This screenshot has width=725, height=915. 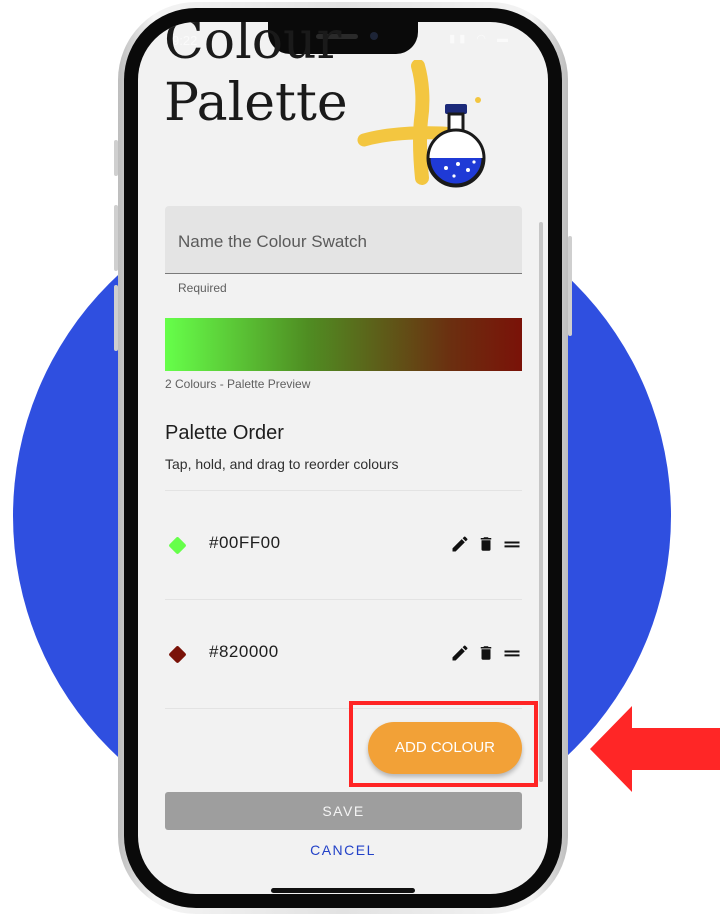 I want to click on swatch-name-input: Name the Colour Swatch, so click(x=343, y=240).